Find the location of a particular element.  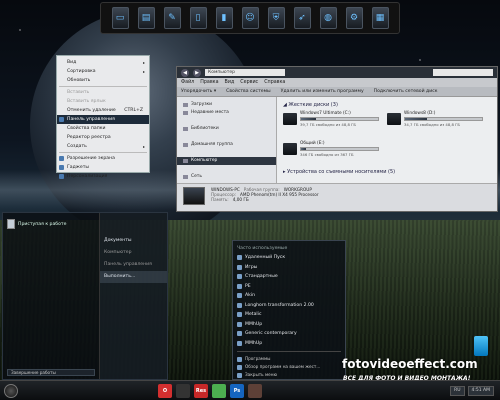

program-item: Игры is located at coordinates (289, 268).